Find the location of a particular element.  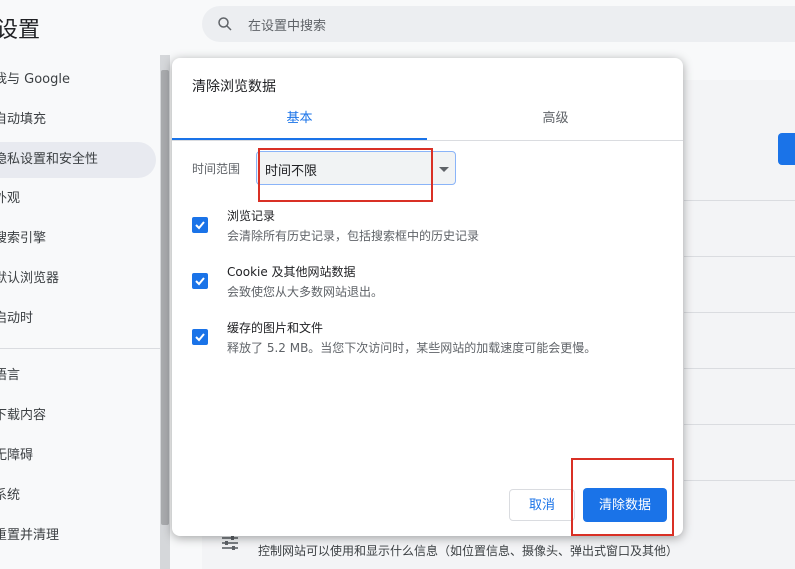

sidebar-item-default-browser: 默认浏览器 is located at coordinates (29, 279).